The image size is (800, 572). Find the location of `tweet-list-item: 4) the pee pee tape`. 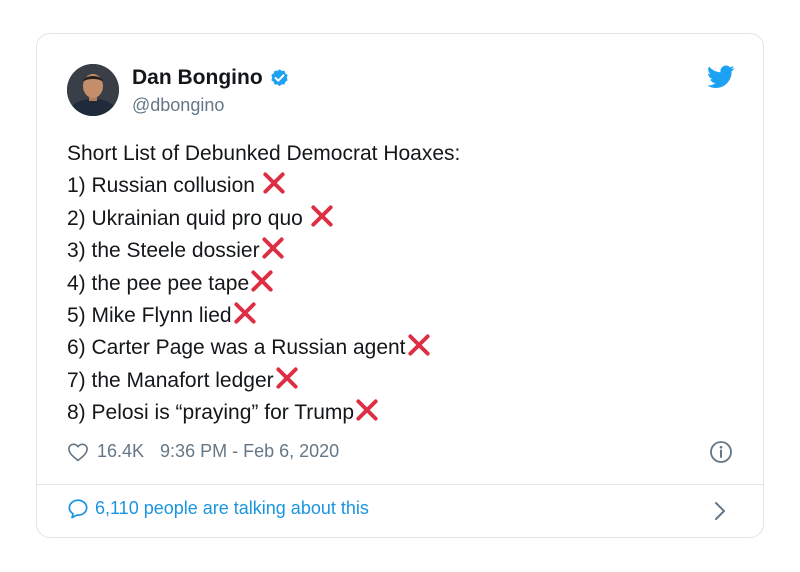

tweet-list-item: 4) the pee pee tape is located at coordinates (263, 284).